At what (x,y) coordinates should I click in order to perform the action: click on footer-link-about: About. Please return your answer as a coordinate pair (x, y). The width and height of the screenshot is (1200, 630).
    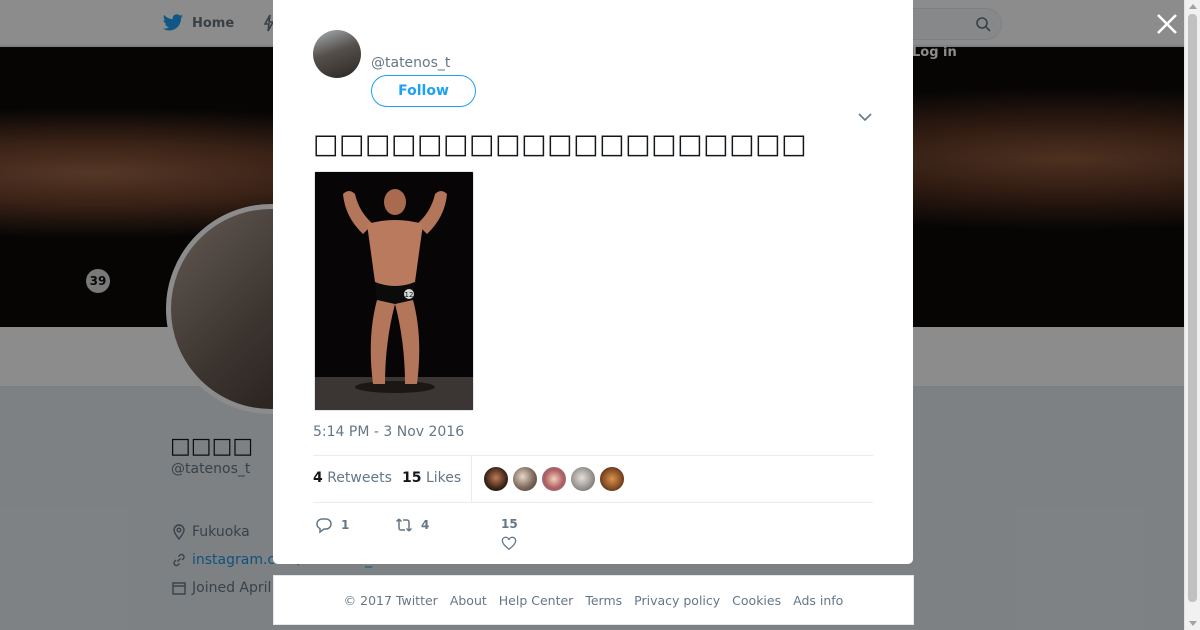
    Looking at the image, I should click on (468, 600).